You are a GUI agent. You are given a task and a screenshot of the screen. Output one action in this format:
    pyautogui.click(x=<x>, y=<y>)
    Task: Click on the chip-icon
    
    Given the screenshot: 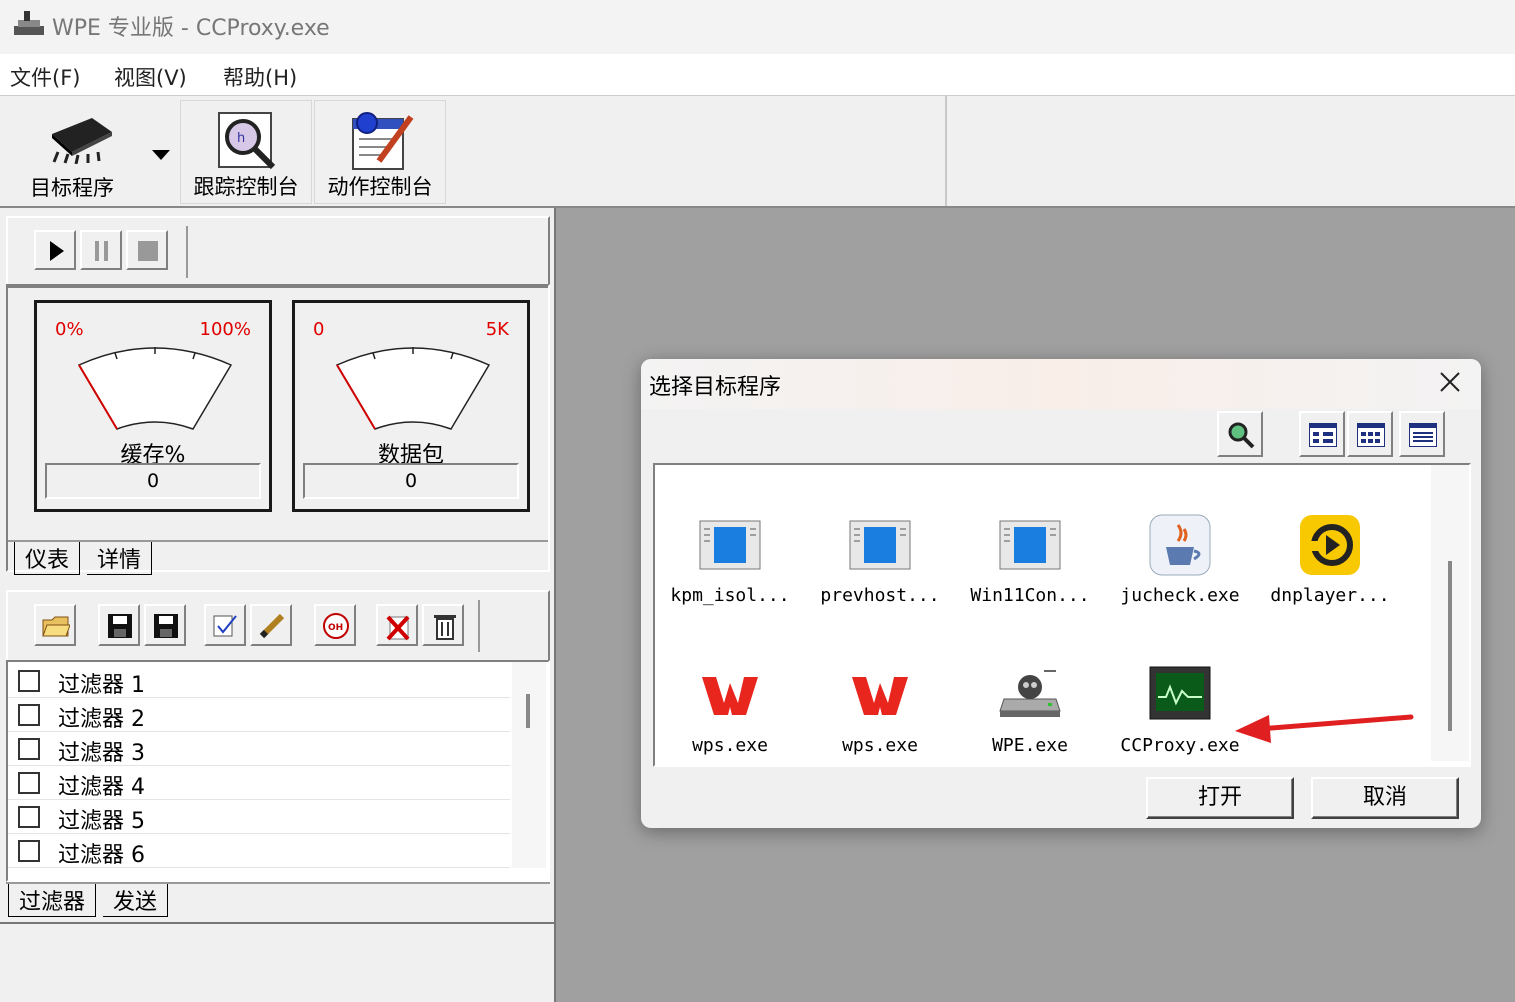 What is the action you would take?
    pyautogui.click(x=82, y=141)
    